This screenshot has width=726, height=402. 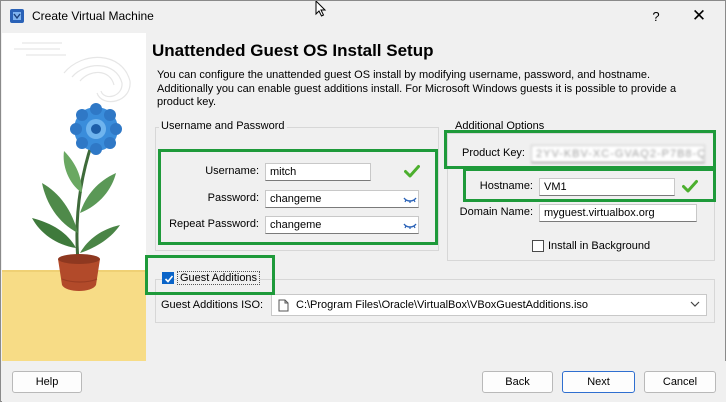 I want to click on file-icon, so click(x=283, y=305).